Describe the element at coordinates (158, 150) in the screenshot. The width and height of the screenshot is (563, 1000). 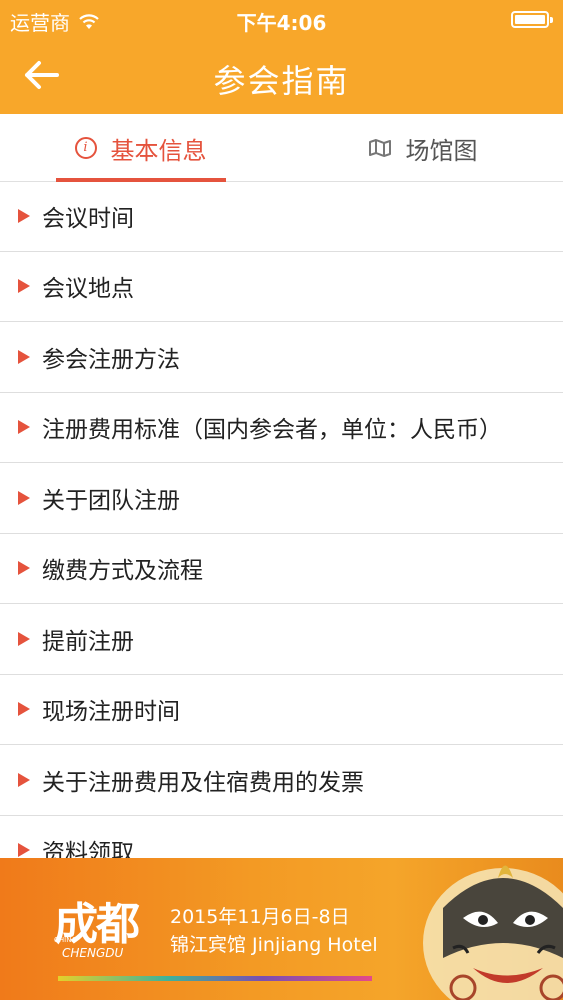
I see `tab-basic-info-label: 基本信息` at that location.